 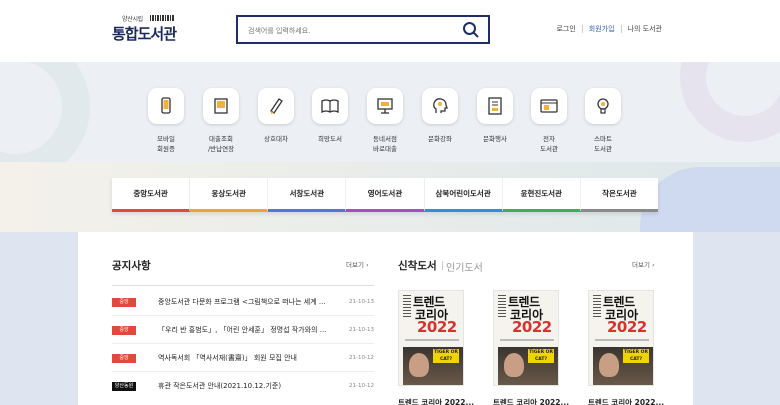 I want to click on service-item: 동네서점 바로대출, so click(x=385, y=121).